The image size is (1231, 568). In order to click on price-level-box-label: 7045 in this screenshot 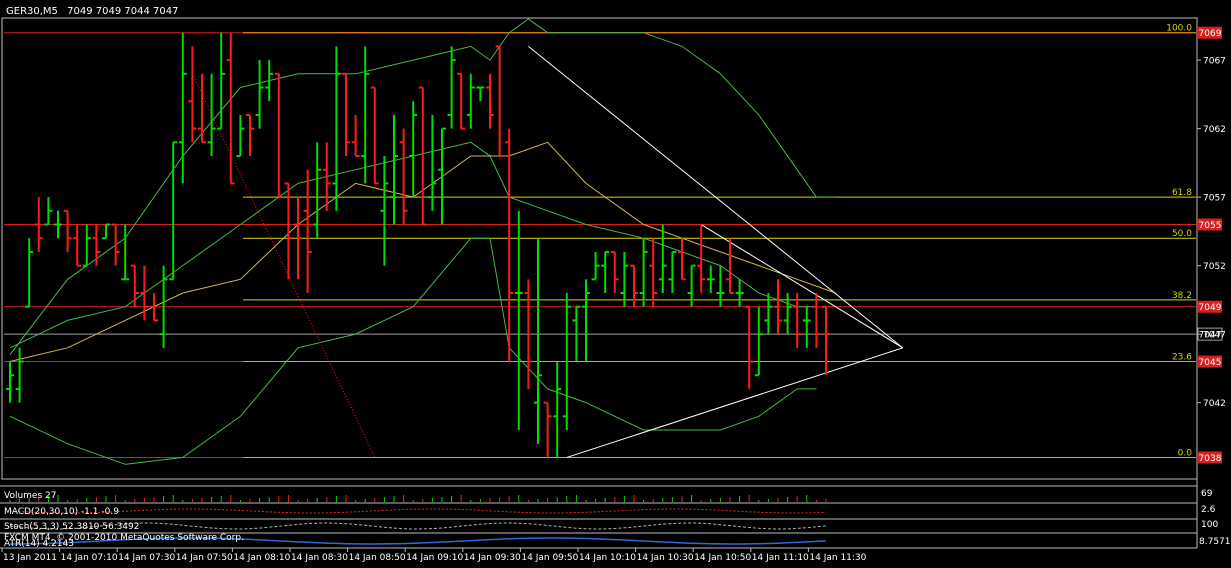, I will do `click(1210, 363)`.